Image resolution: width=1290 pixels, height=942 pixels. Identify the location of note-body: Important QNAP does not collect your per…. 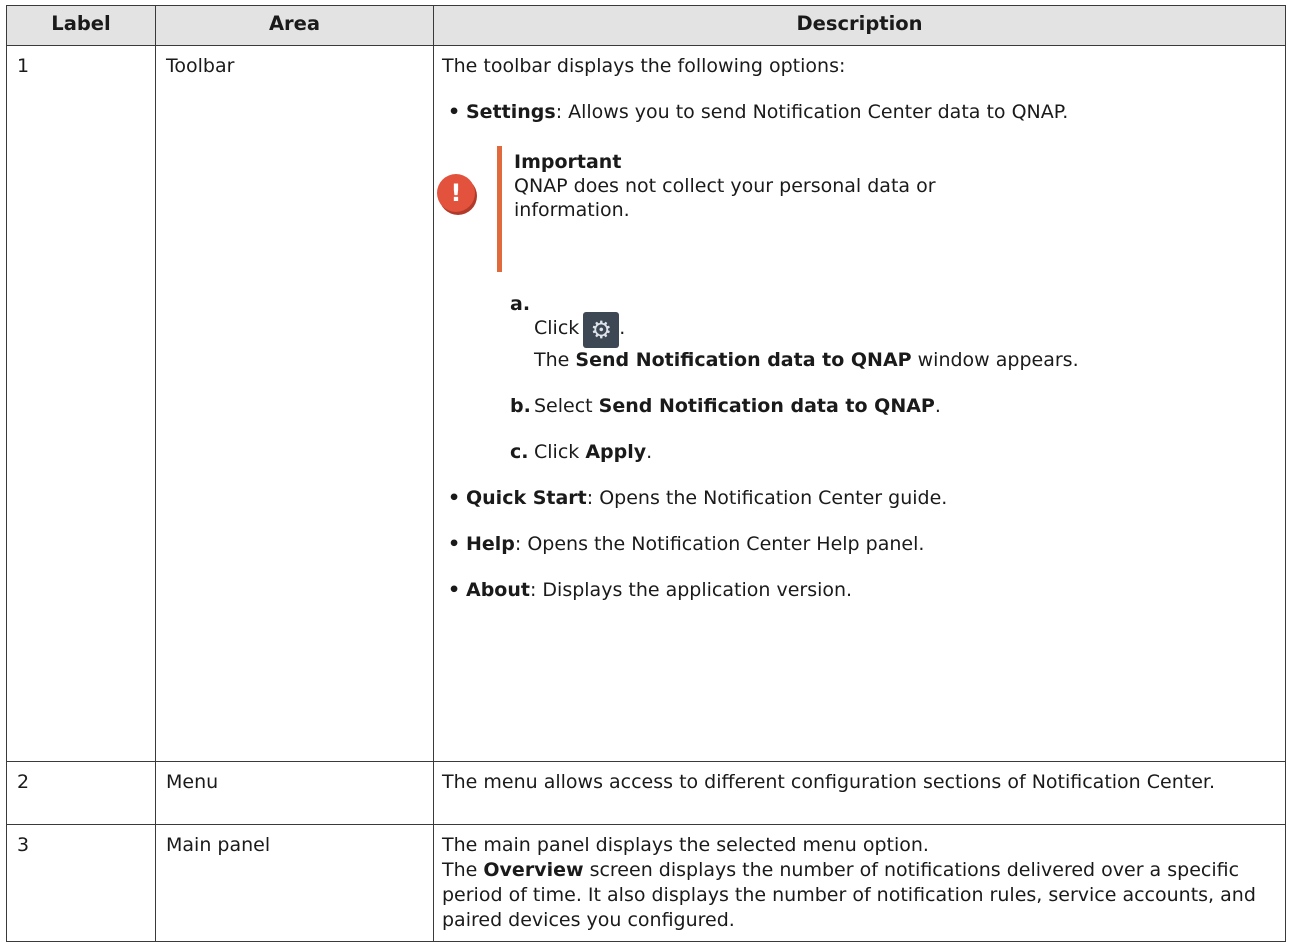
(744, 186).